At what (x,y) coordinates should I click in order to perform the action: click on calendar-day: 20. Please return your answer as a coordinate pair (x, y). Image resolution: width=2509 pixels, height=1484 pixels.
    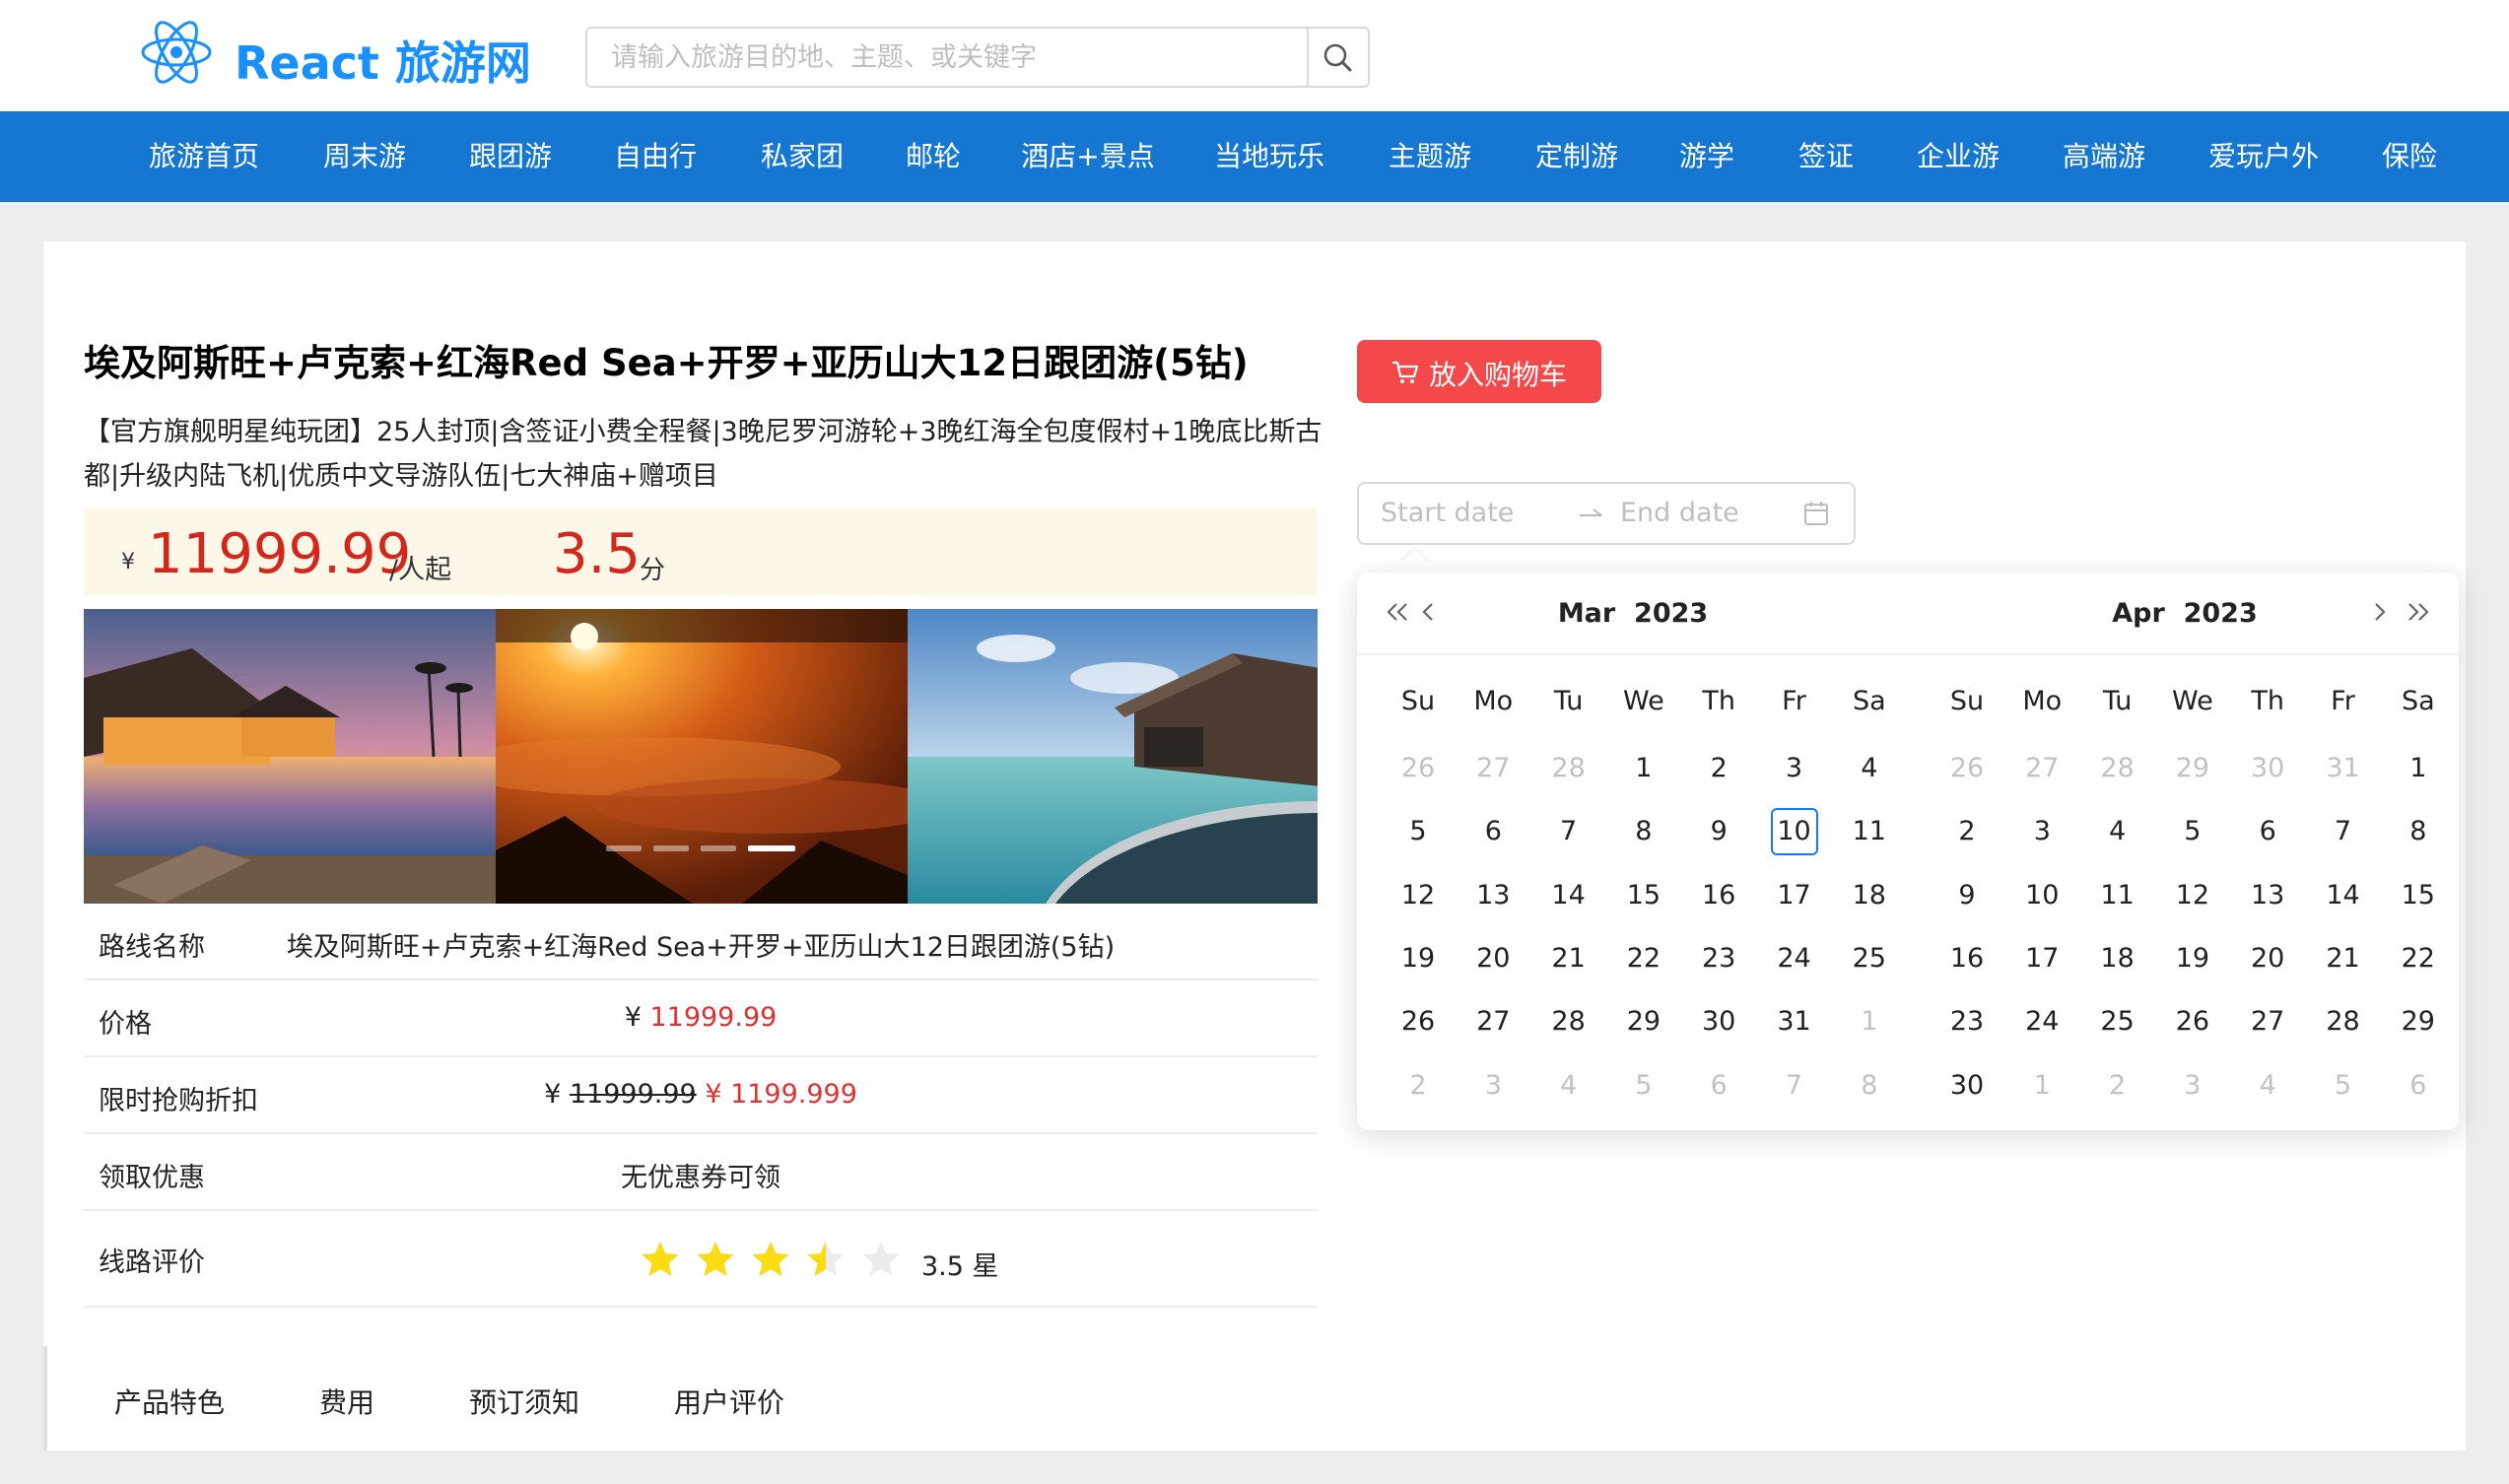
    Looking at the image, I should click on (1493, 958).